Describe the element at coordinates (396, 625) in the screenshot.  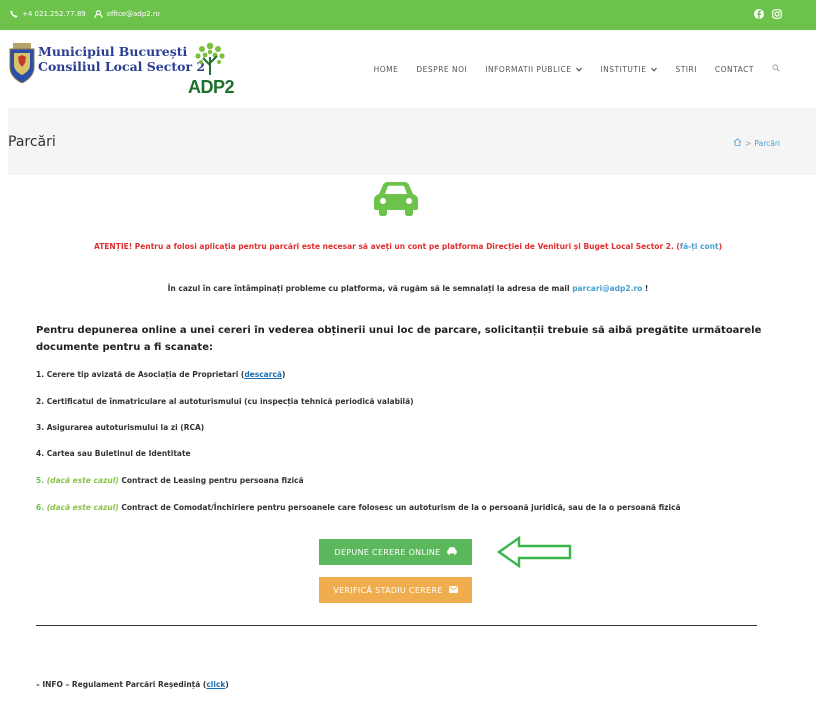
I see `divider` at that location.